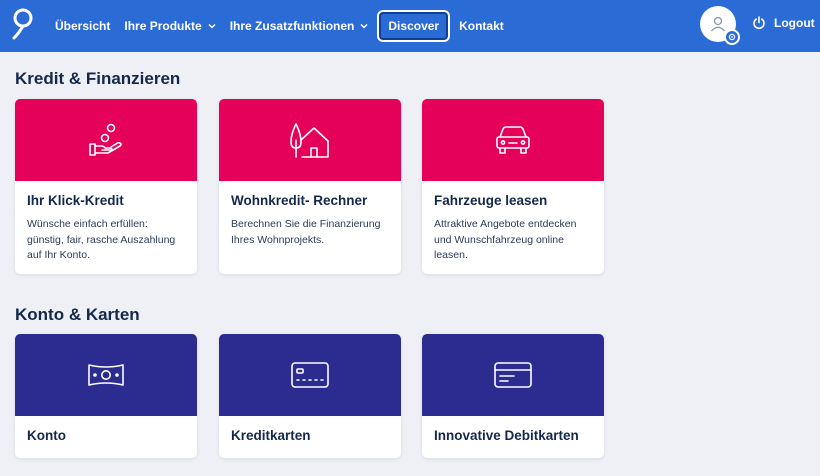  Describe the element at coordinates (759, 23) in the screenshot. I see `power-icon` at that location.